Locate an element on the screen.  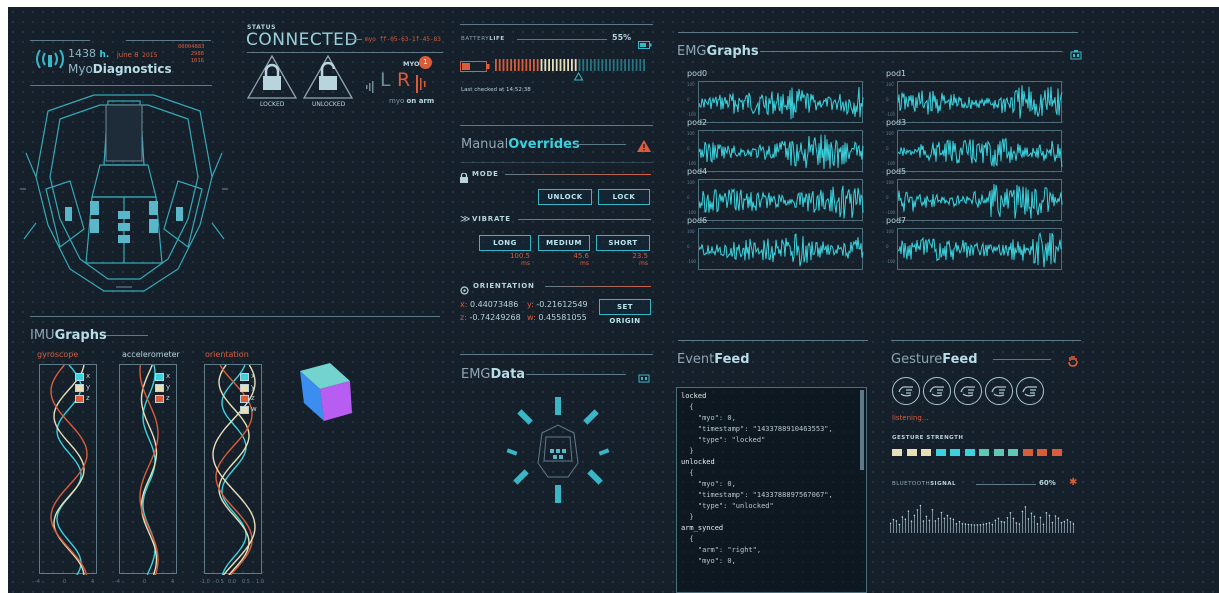
event-feed-line: "timestamp": "1433788910463553", is located at coordinates (757, 429).